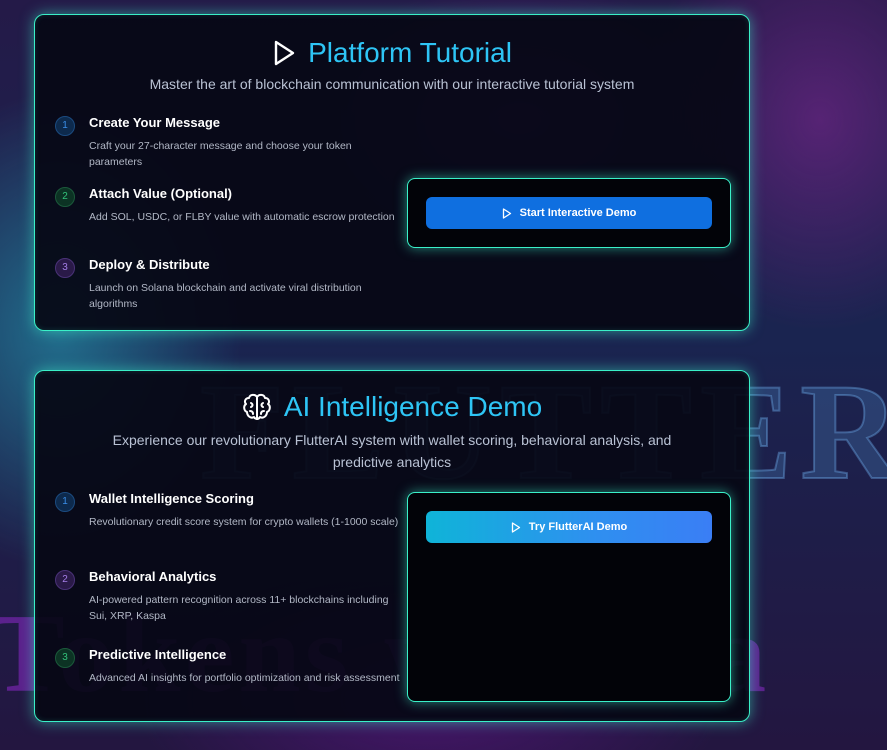 This screenshot has height=750, width=887. Describe the element at coordinates (578, 527) in the screenshot. I see `try-flutterai-demo-label: Try FlutterAI Demo` at that location.